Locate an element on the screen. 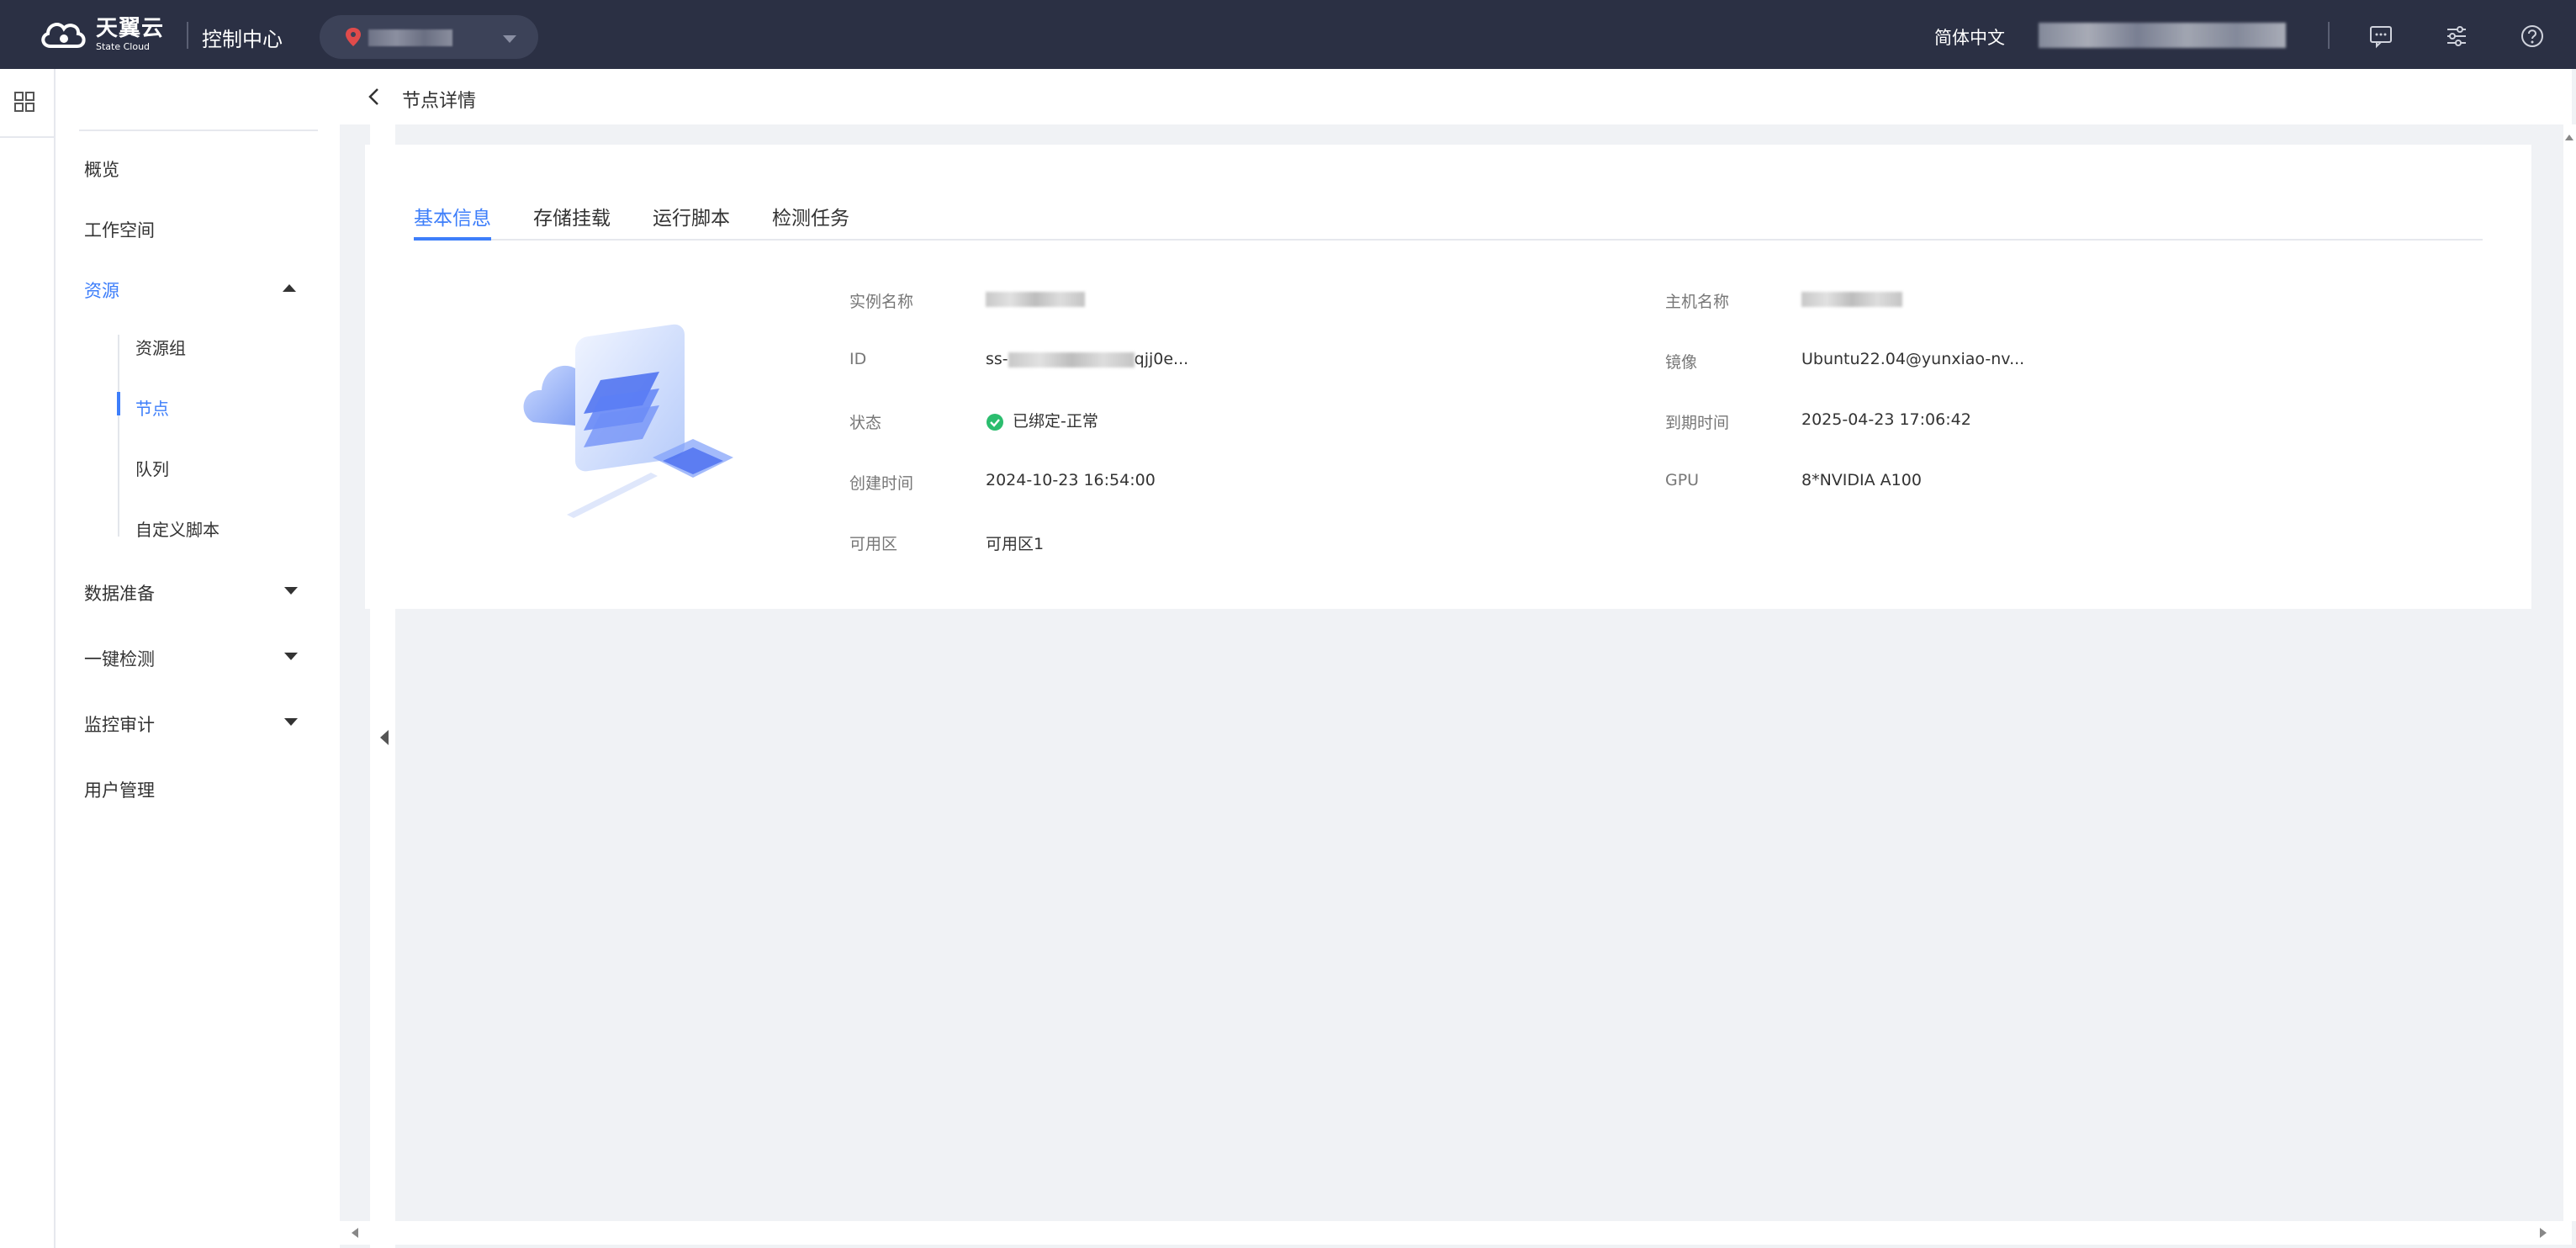 The width and height of the screenshot is (2576, 1248). value-status: 已绑定-正常 is located at coordinates (1042, 420).